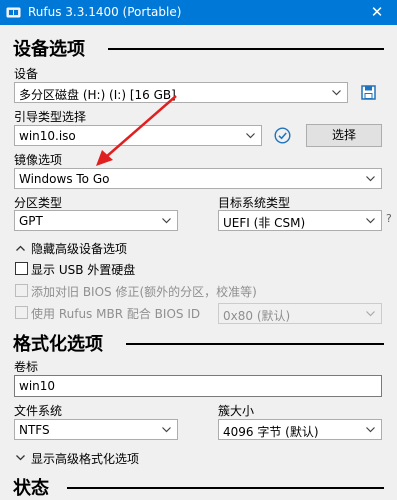 Image resolution: width=397 pixels, height=500 pixels. Describe the element at coordinates (64, 179) in the screenshot. I see `image-option-value: Windows To Go` at that location.